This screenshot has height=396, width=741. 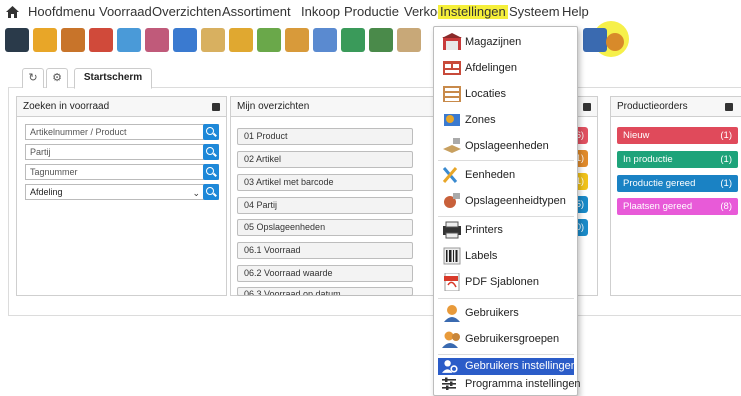 What do you see at coordinates (353, 40) in the screenshot?
I see `globe-icon` at bounding box center [353, 40].